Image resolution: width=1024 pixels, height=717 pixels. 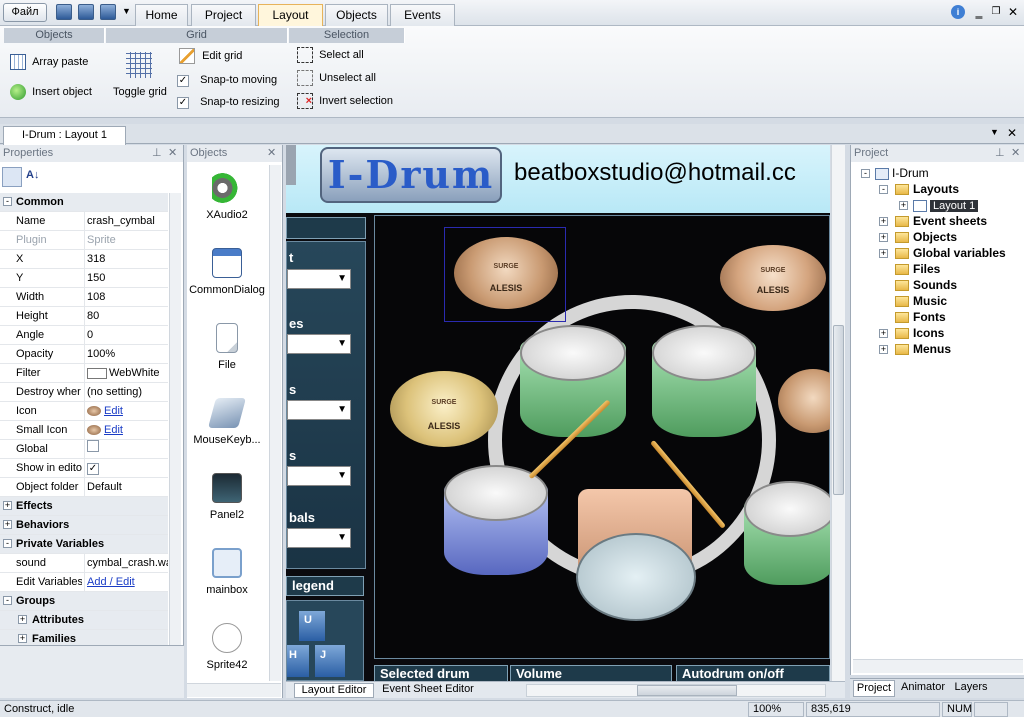 What do you see at coordinates (84, 506) in the screenshot?
I see `property-section: + Effects` at bounding box center [84, 506].